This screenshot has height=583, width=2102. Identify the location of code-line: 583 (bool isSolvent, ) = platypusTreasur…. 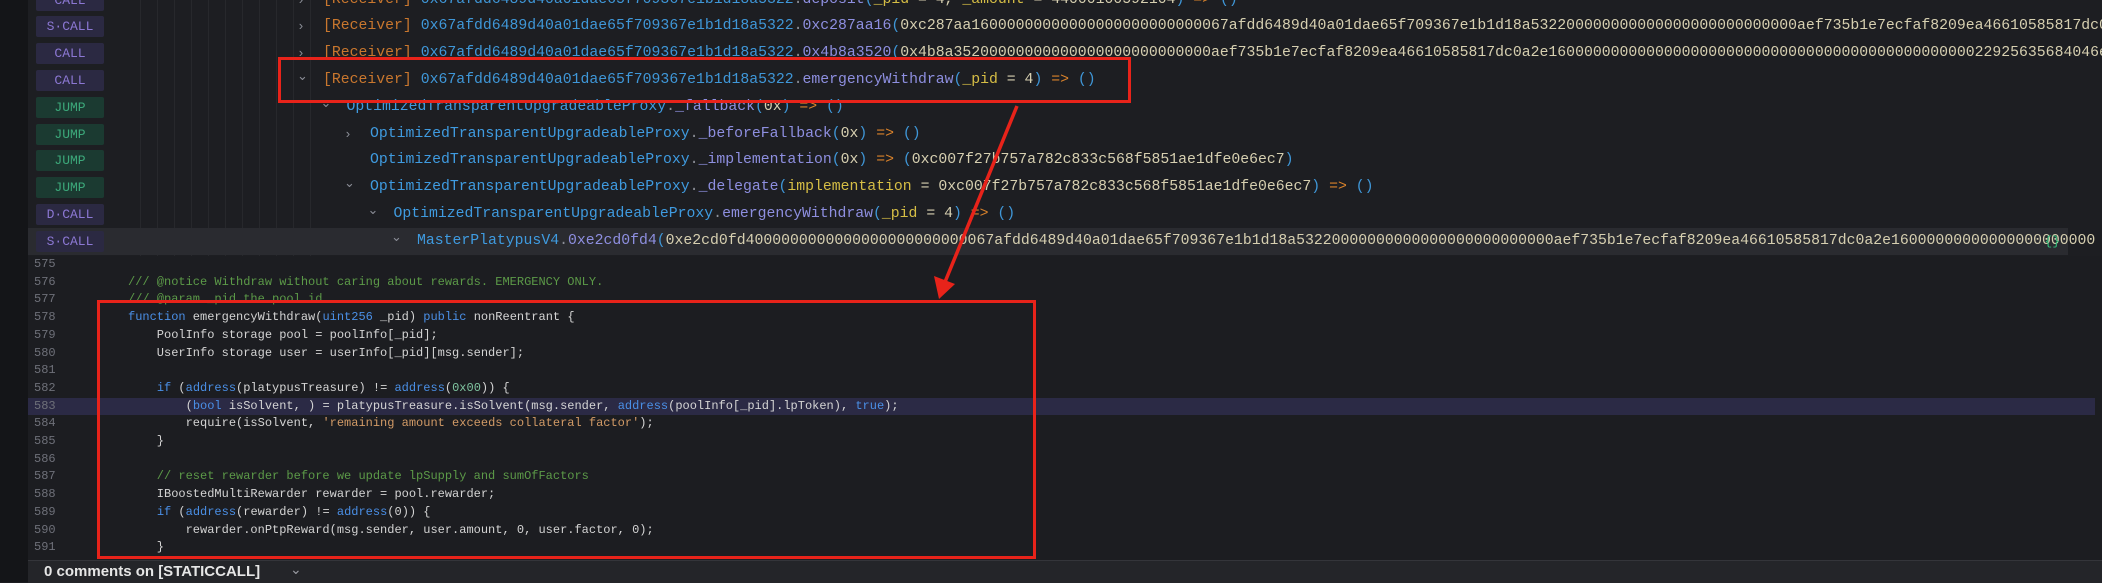
(1061, 406).